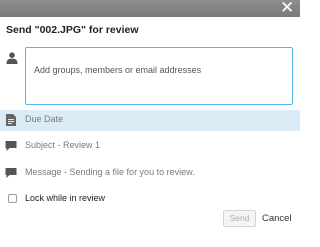 The height and width of the screenshot is (247, 320). Describe the element at coordinates (44, 119) in the screenshot. I see `due-date-label: Due Date` at that location.